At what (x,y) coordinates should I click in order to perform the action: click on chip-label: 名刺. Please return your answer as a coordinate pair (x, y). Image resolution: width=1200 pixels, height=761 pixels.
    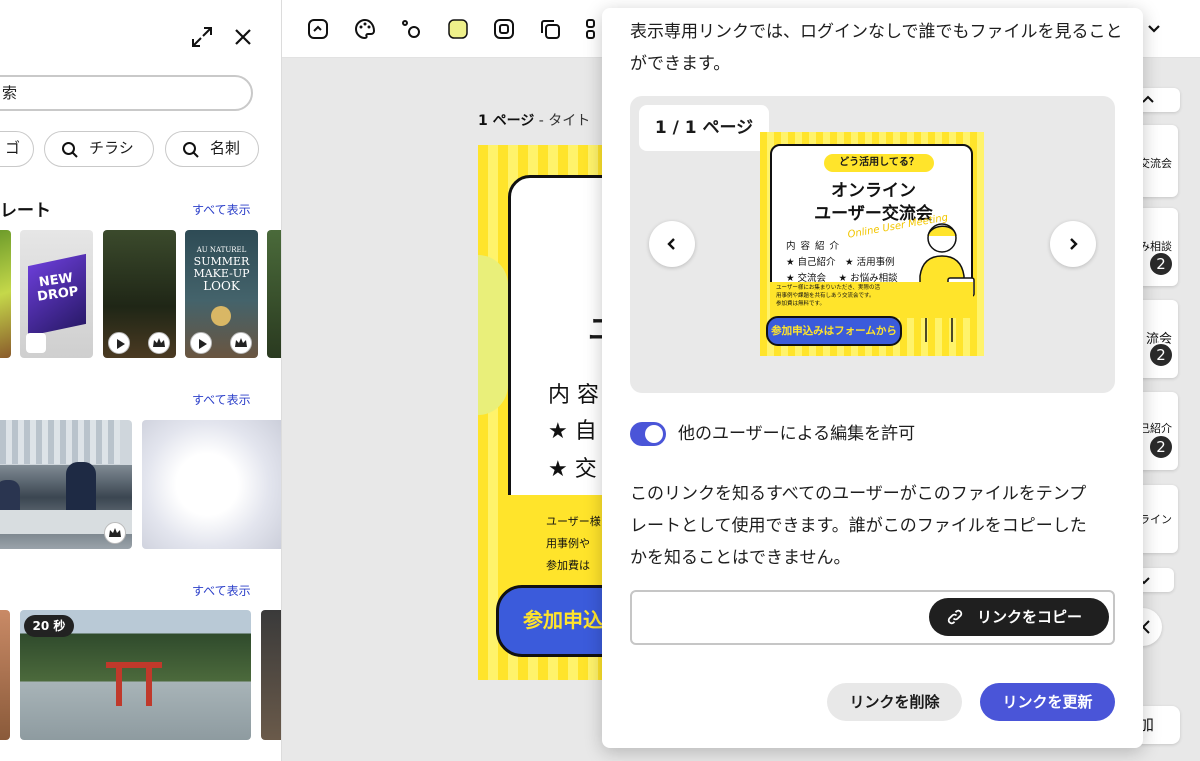
    Looking at the image, I should click on (225, 148).